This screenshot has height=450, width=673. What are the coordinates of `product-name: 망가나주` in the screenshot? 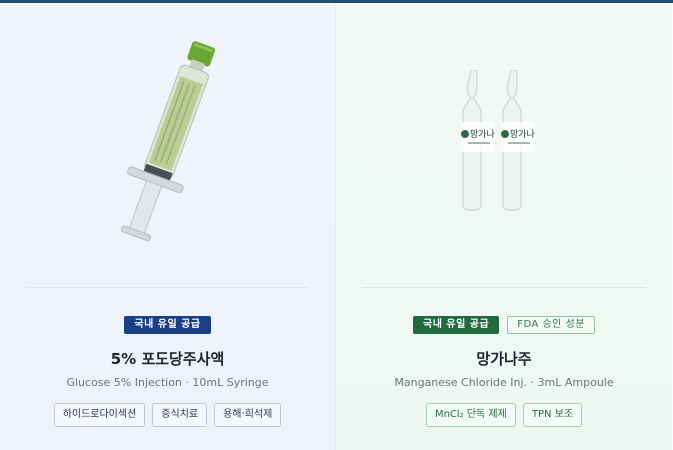 It's located at (504, 359).